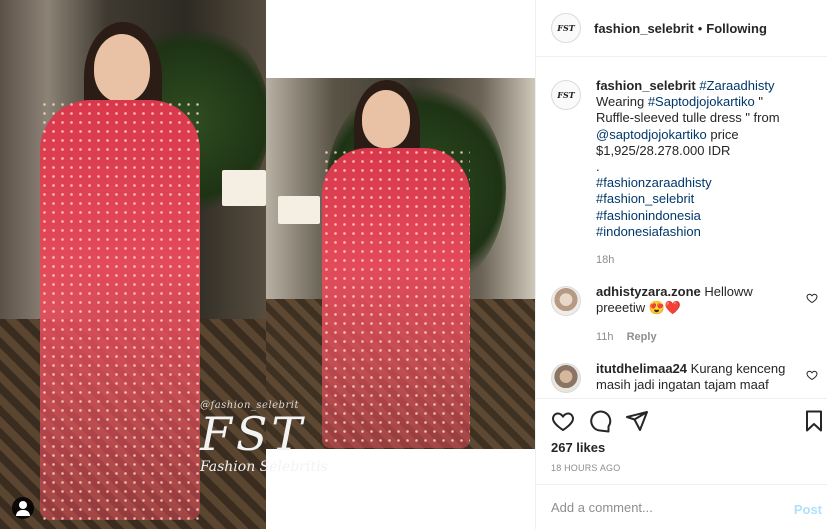 The width and height of the screenshot is (827, 529). Describe the element at coordinates (578, 447) in the screenshot. I see `likes-count: 267 likes` at that location.